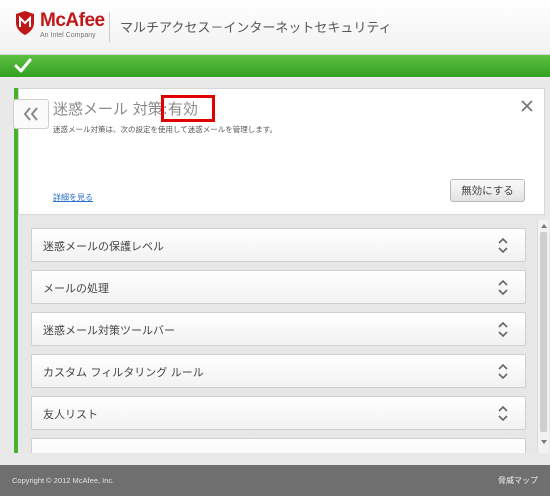  Describe the element at coordinates (25, 23) in the screenshot. I see `mcafee-shield-icon` at that location.